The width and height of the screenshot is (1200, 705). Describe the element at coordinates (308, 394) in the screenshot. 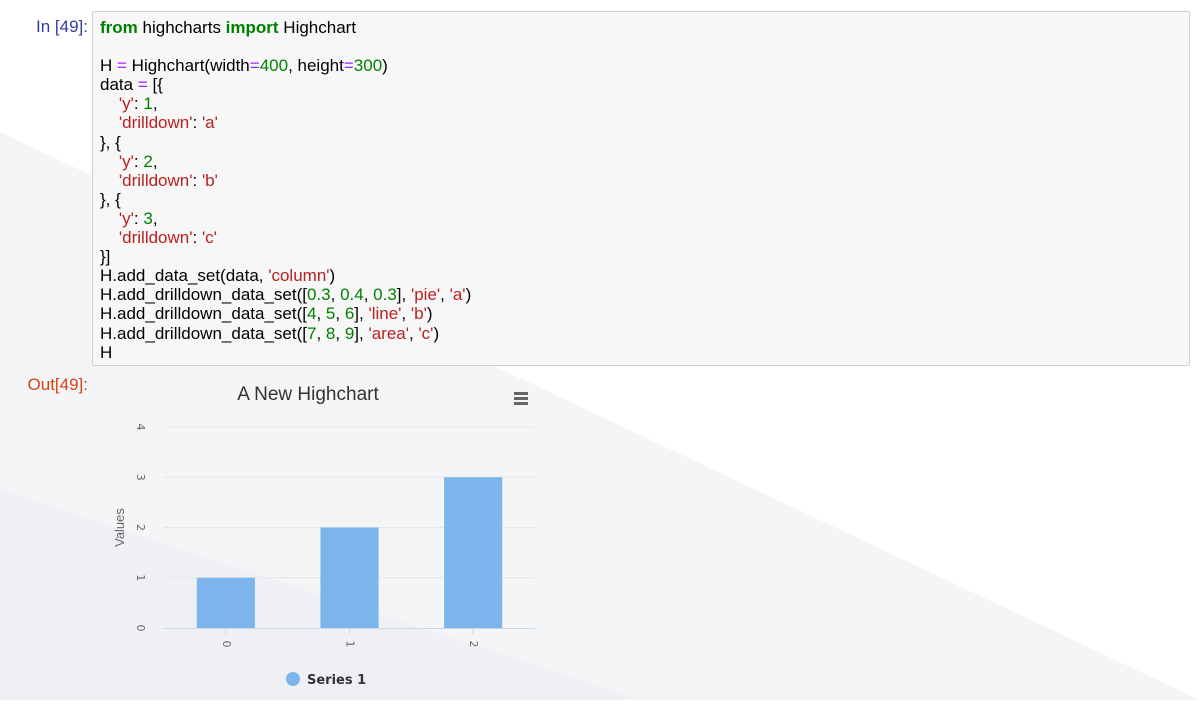

I see `chart-title: A New Highchart` at that location.